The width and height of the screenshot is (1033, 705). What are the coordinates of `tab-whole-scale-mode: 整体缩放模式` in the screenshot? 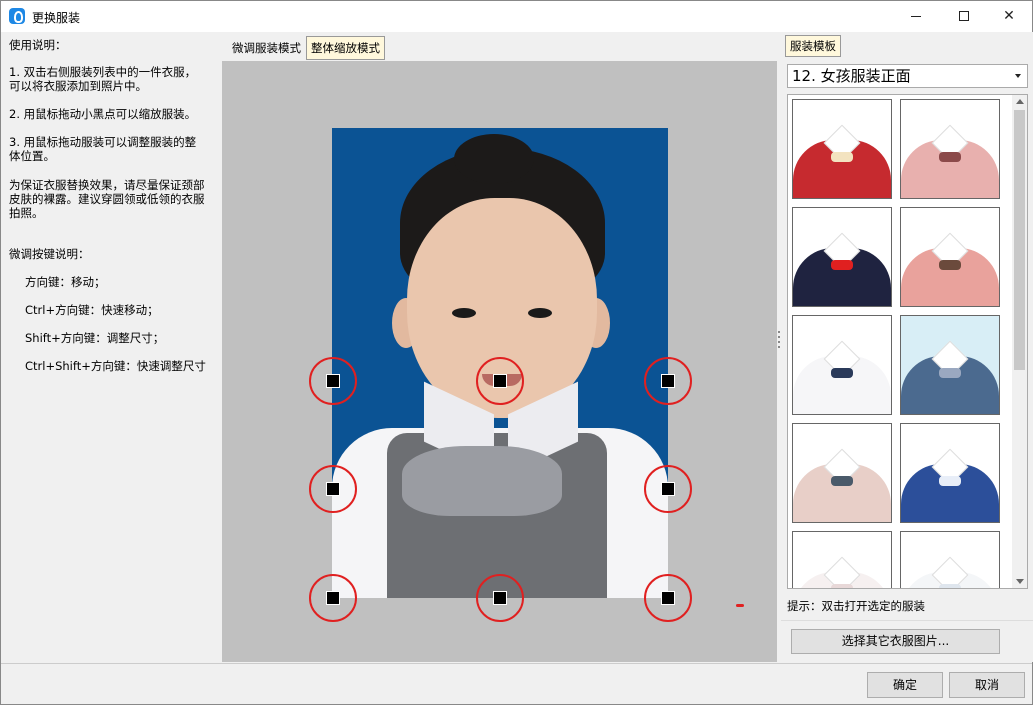 It's located at (345, 48).